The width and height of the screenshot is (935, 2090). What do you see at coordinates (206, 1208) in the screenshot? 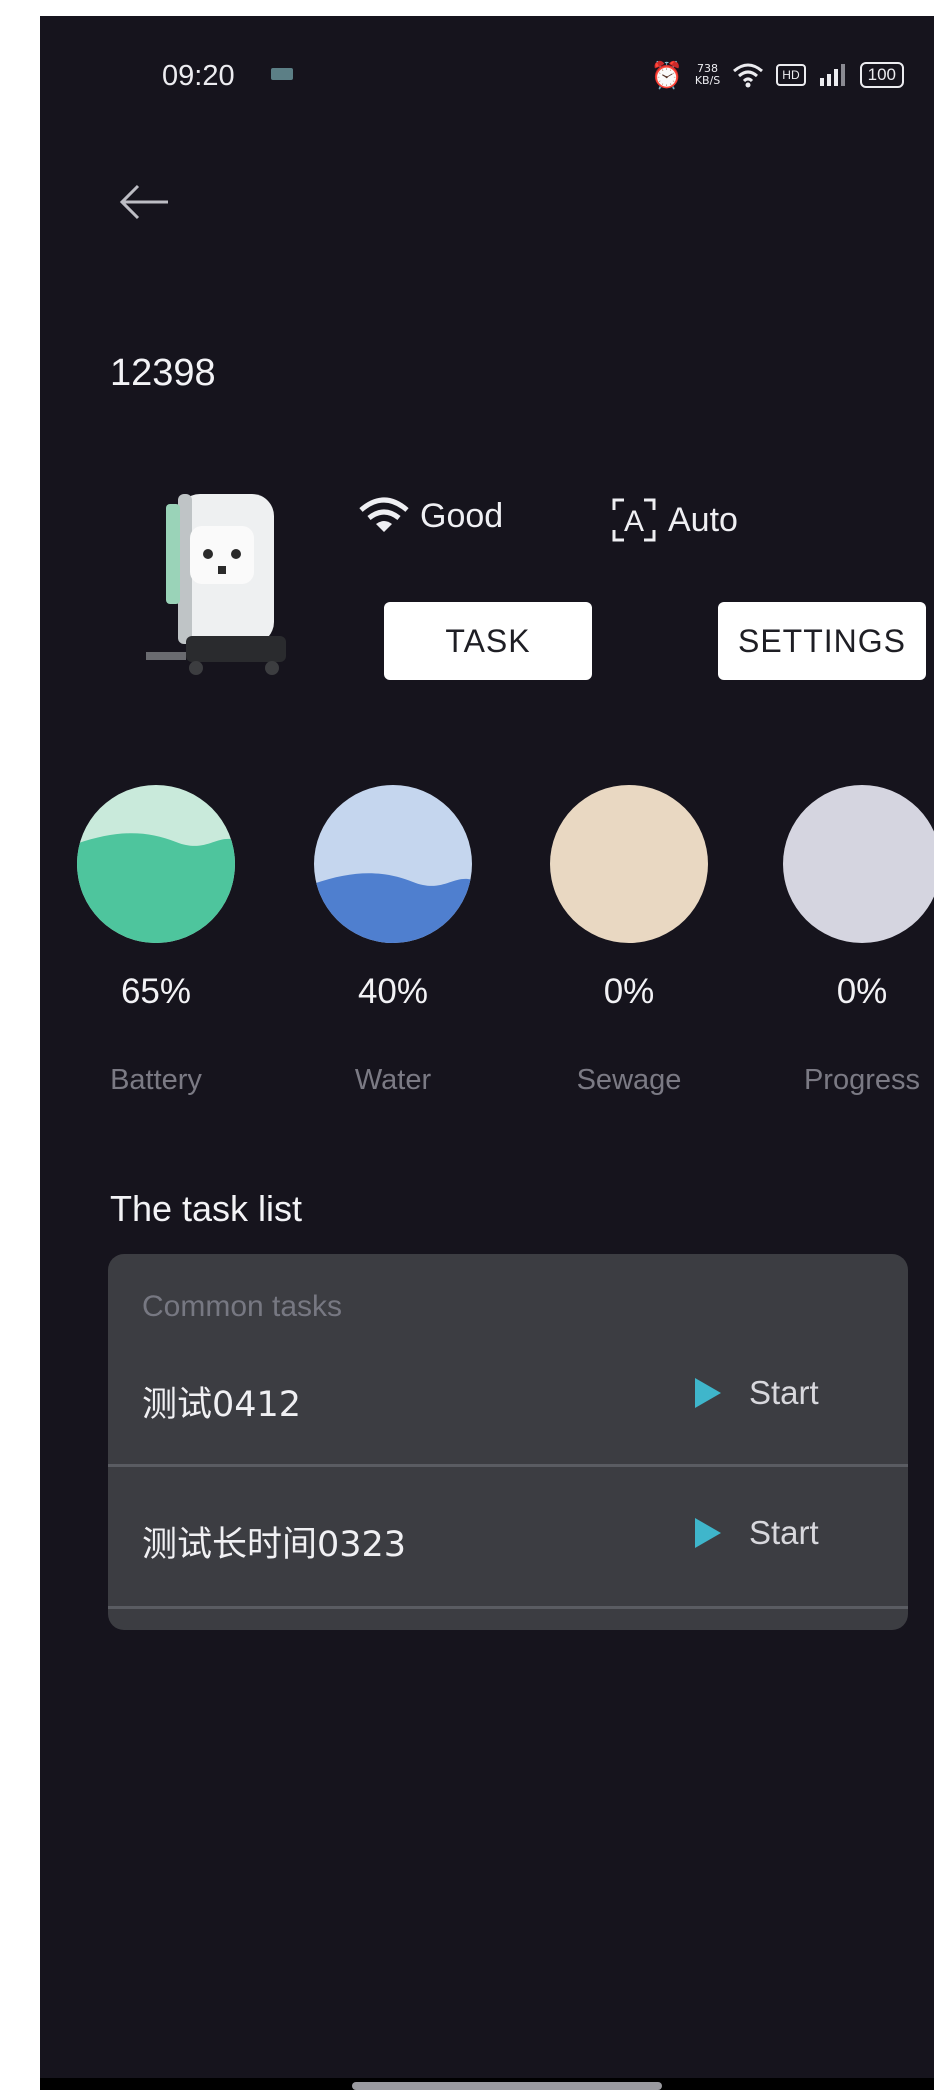
I see `task-list-title: The task list` at bounding box center [206, 1208].